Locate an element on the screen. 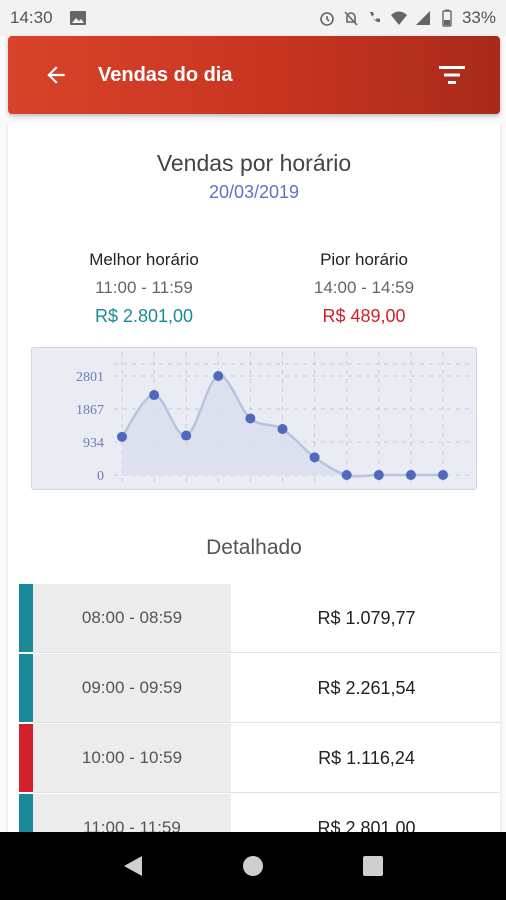 This screenshot has width=506, height=900. square-recents-icon is located at coordinates (373, 866).